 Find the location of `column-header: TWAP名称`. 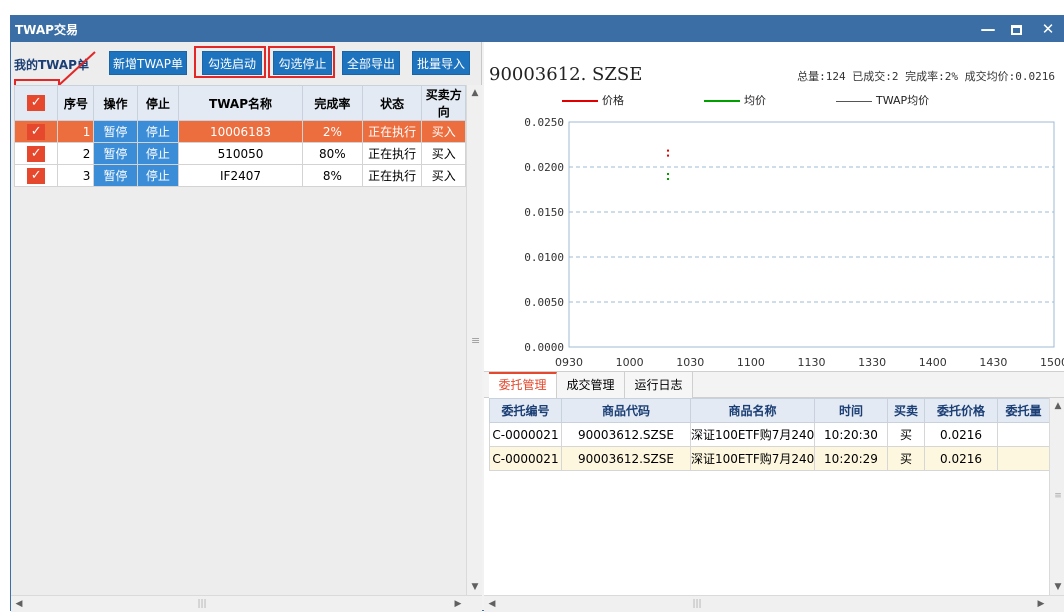

column-header: TWAP名称 is located at coordinates (240, 103).